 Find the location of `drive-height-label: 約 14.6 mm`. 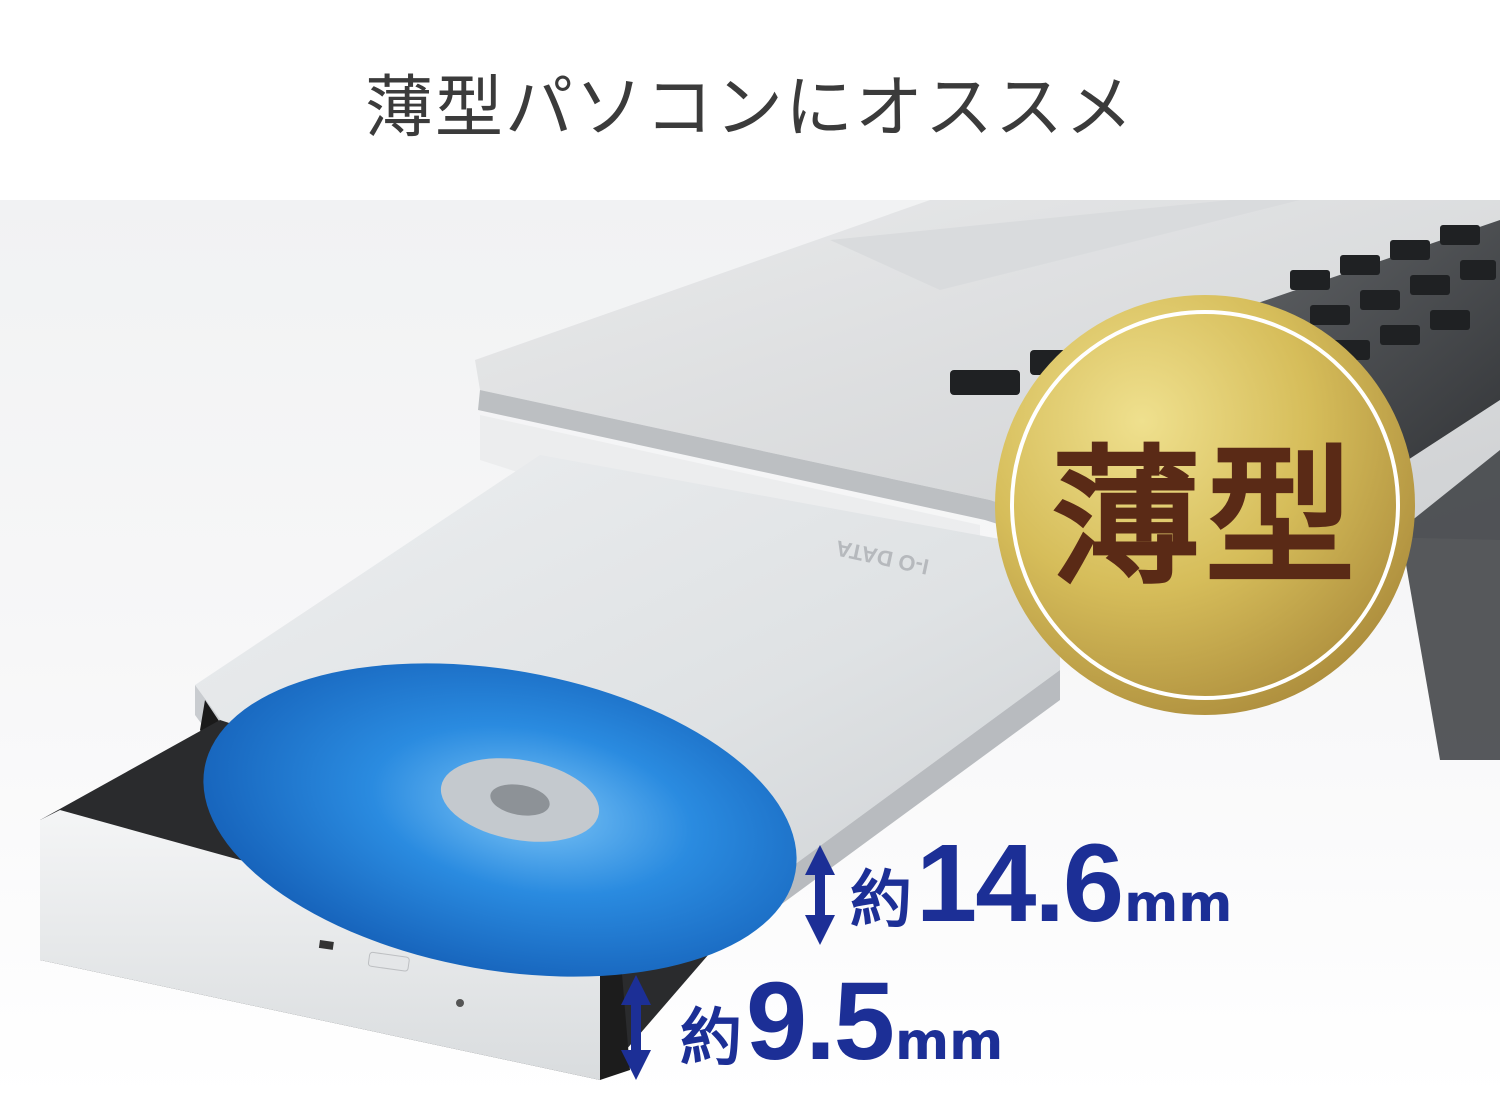

drive-height-label: 約 14.6 mm is located at coordinates (1041, 883).